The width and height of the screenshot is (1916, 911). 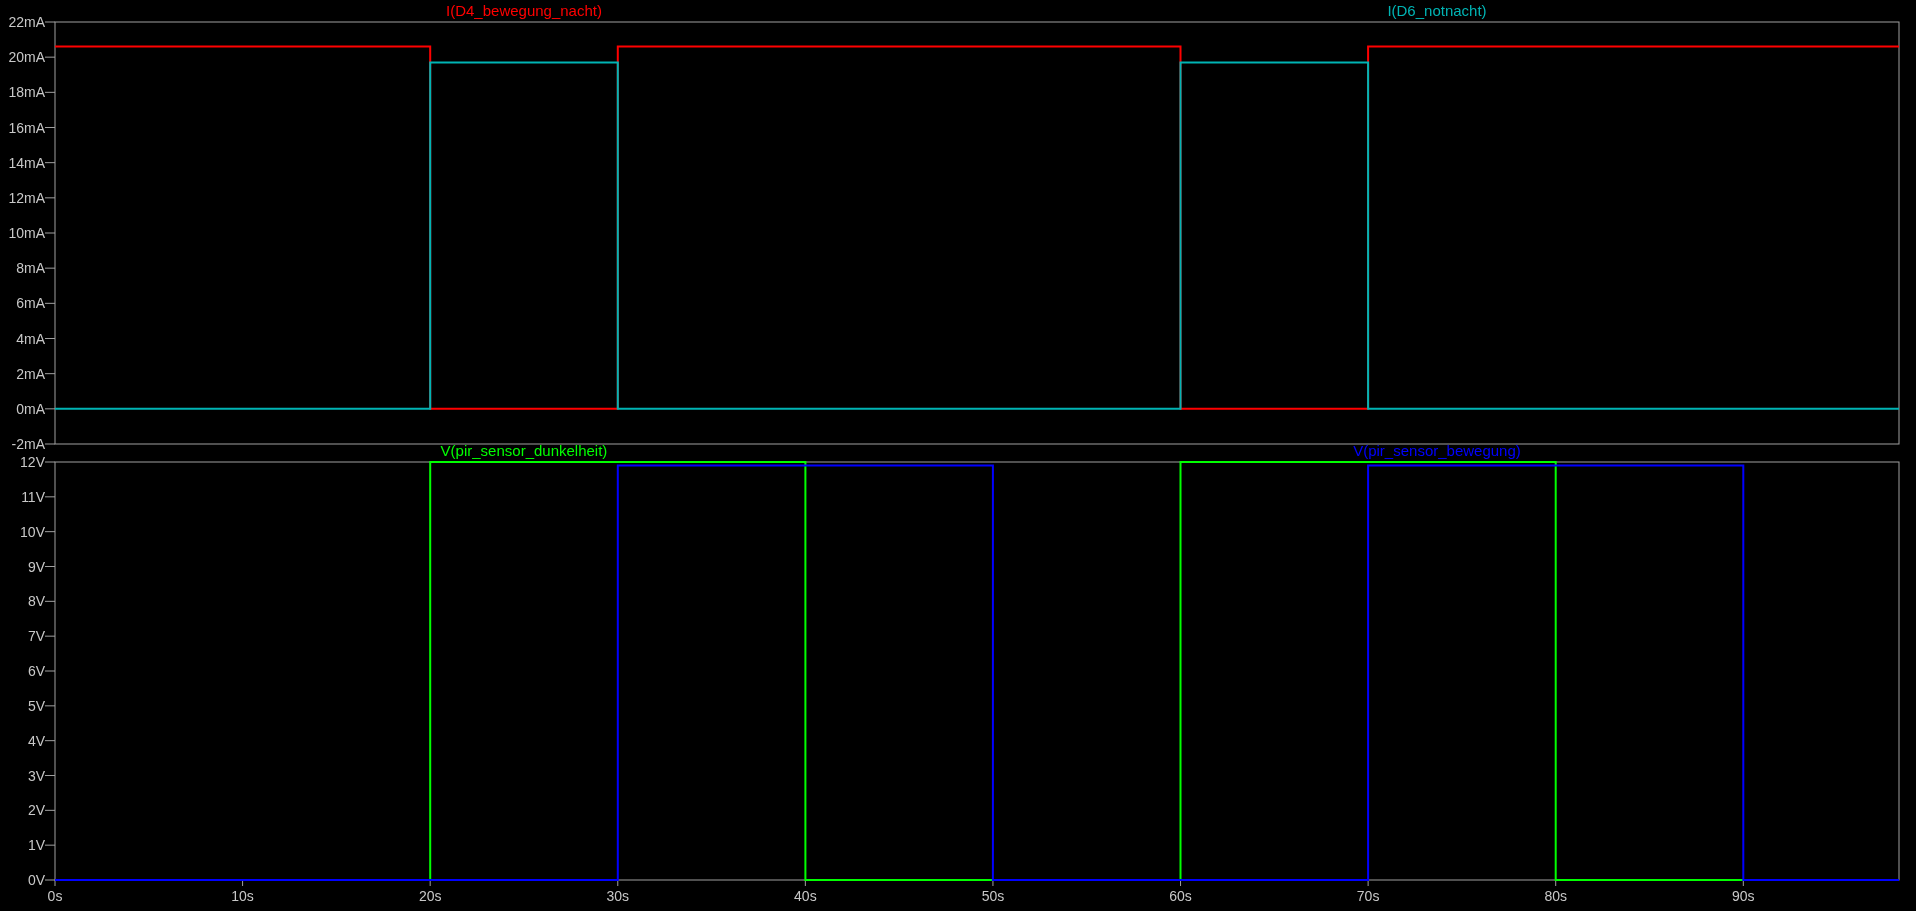 I want to click on axis-tick-label: 2V, so click(x=36, y=810).